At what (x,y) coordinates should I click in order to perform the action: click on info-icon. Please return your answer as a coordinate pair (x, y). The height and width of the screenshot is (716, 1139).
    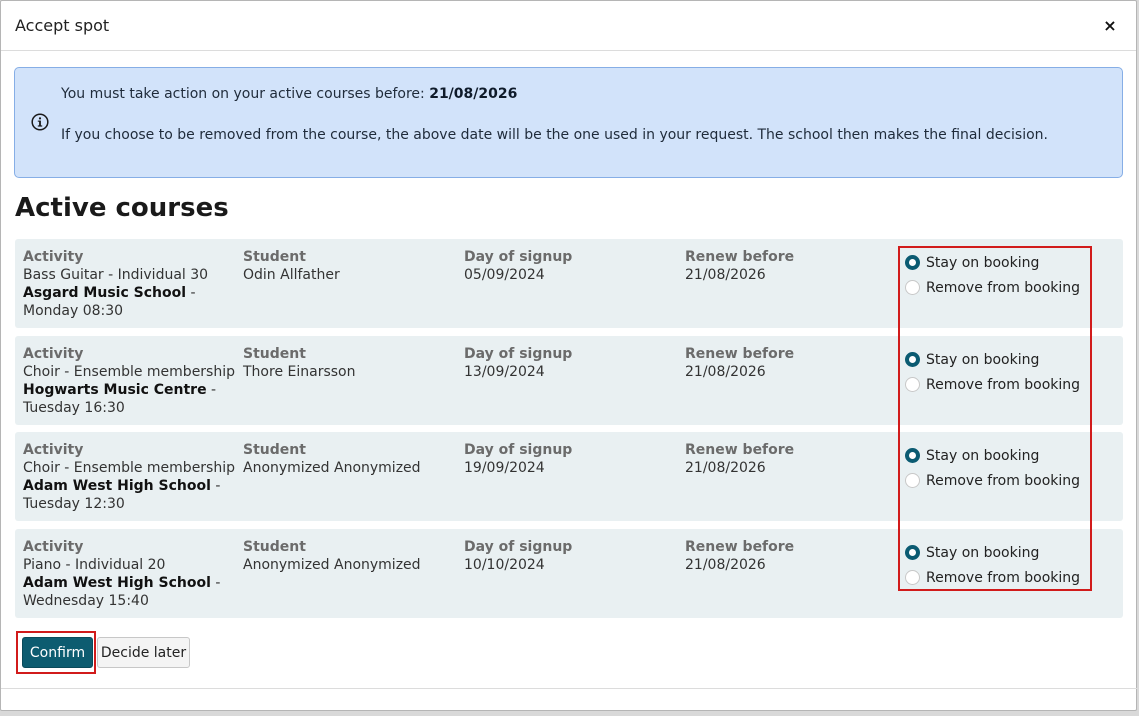
    Looking at the image, I should click on (40, 122).